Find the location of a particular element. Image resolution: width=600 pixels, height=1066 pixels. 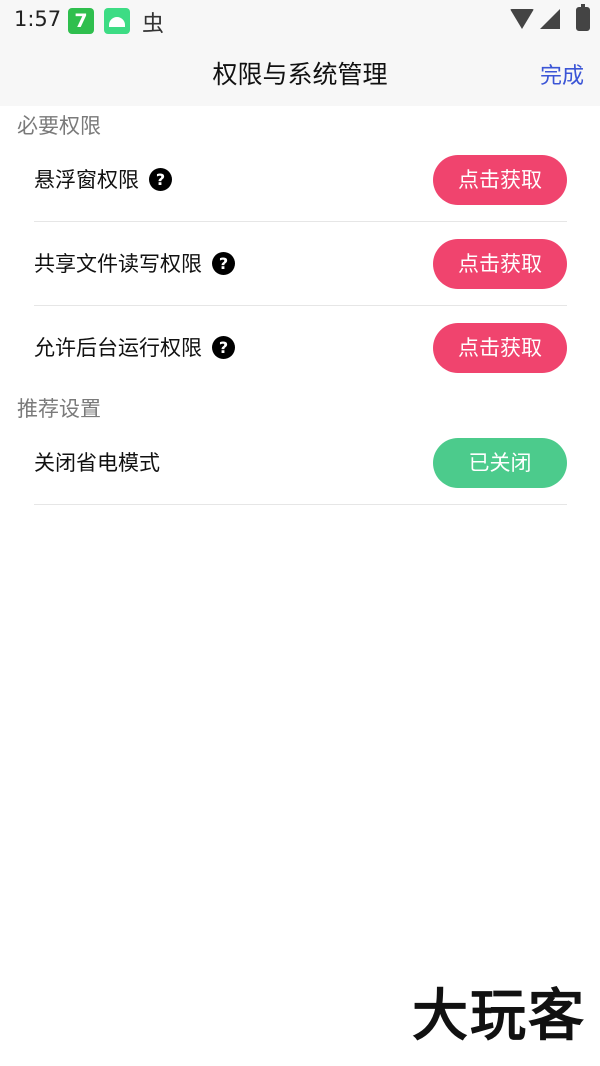

navigation-bar: 权限与系统管理 完成 is located at coordinates (300, 73).